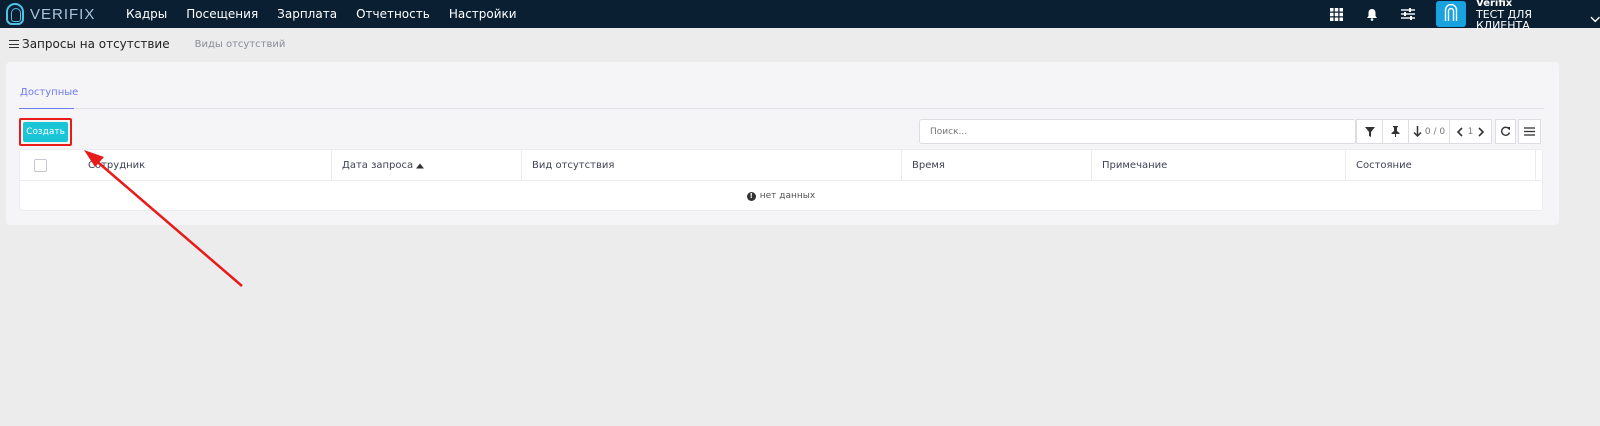 The height and width of the screenshot is (426, 1600). Describe the element at coordinates (928, 165) in the screenshot. I see `column-label: Время` at that location.